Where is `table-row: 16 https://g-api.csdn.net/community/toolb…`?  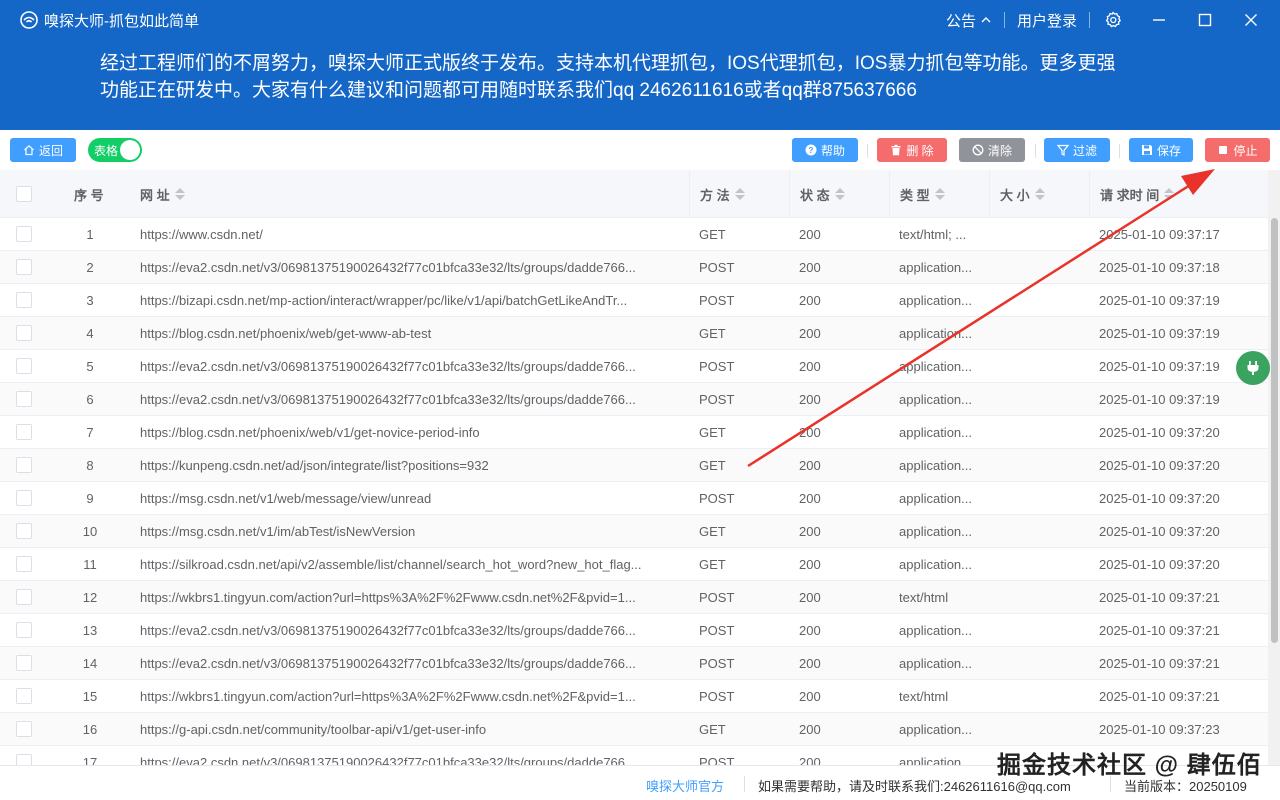
table-row: 16 https://g-api.csdn.net/community/toolb… is located at coordinates (634, 729).